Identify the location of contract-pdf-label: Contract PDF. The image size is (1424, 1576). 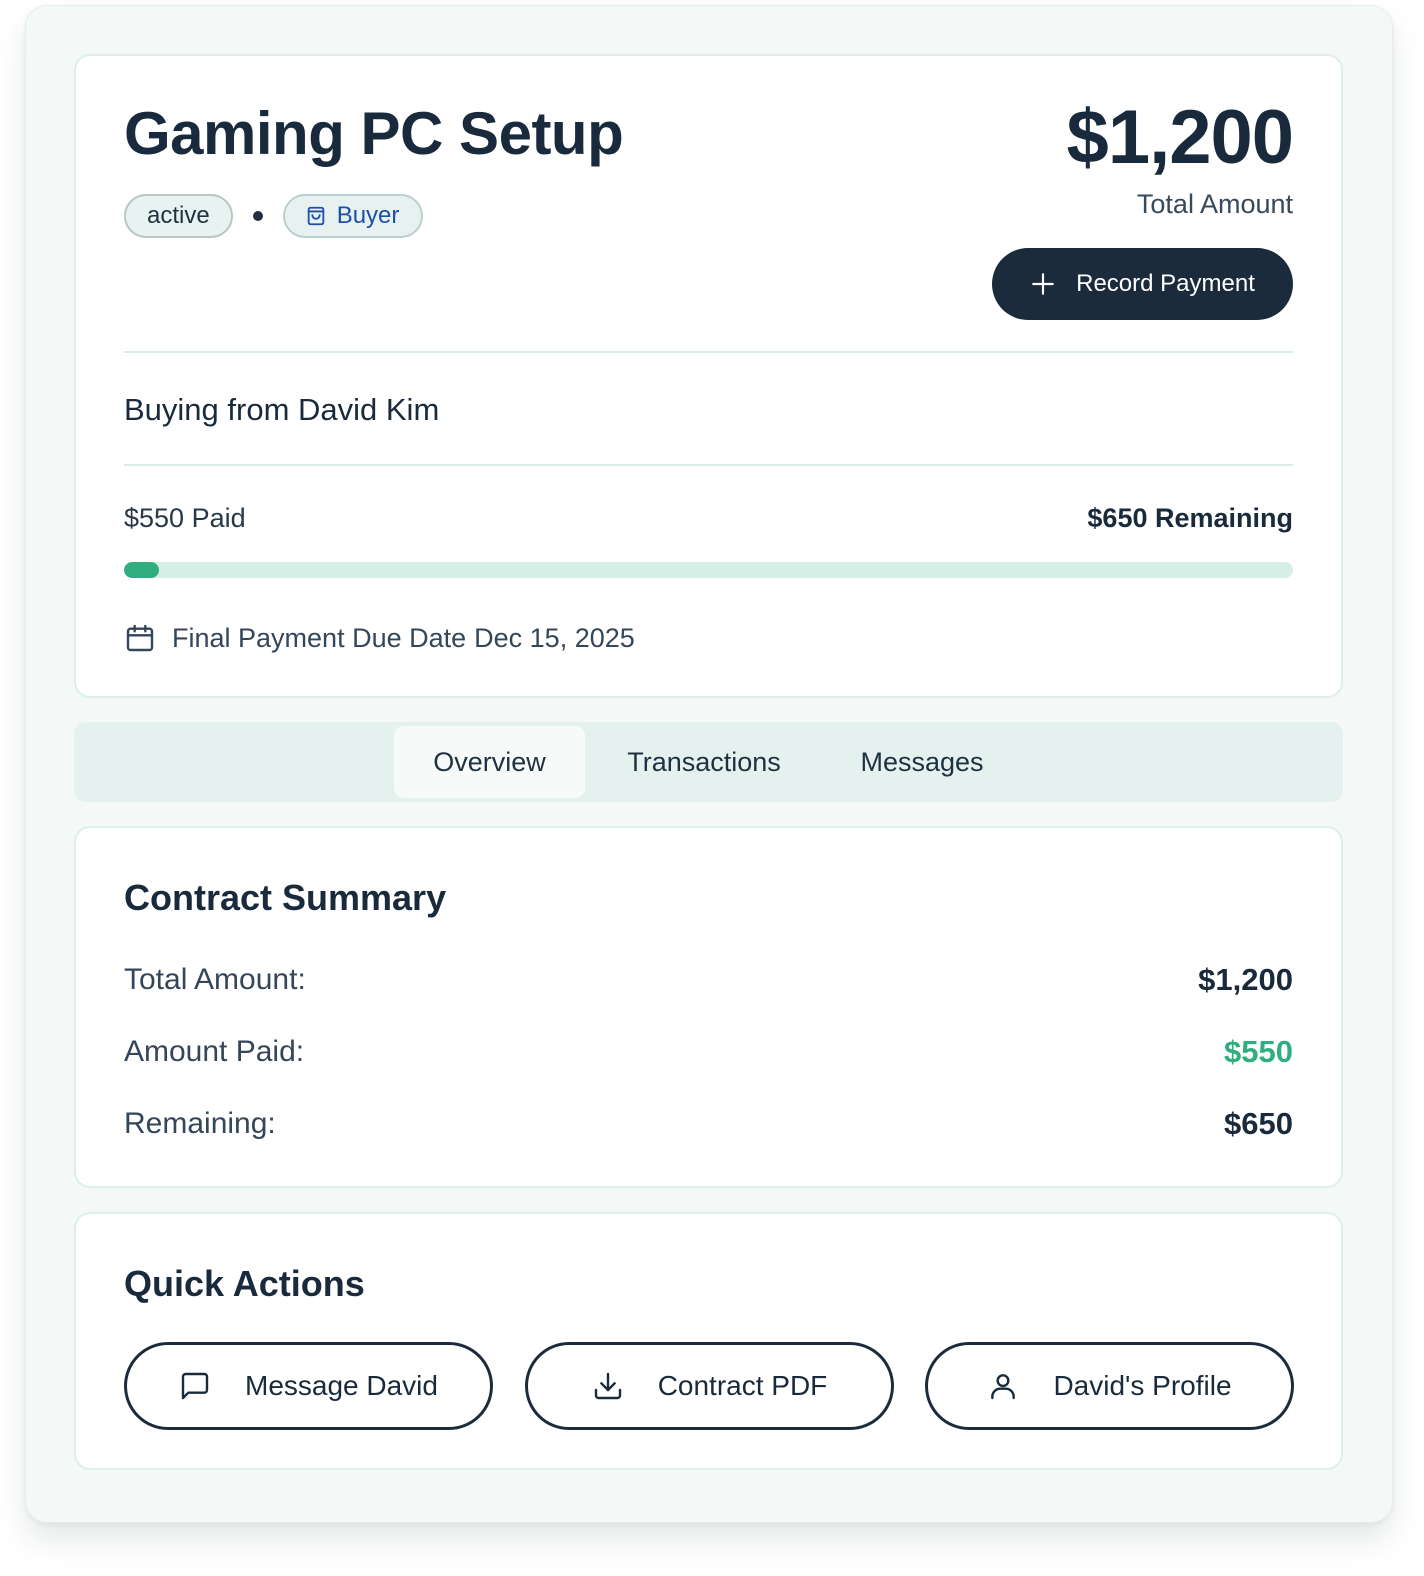
(742, 1385).